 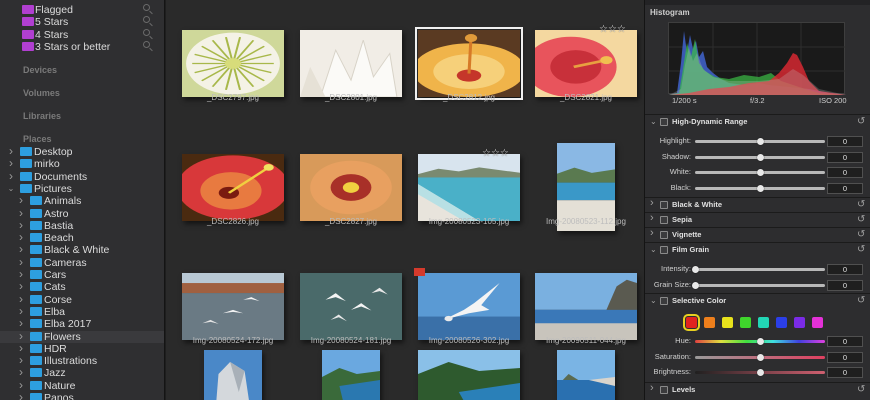 I want to click on sidebar-item-panos: › Panos, so click(x=82, y=395).